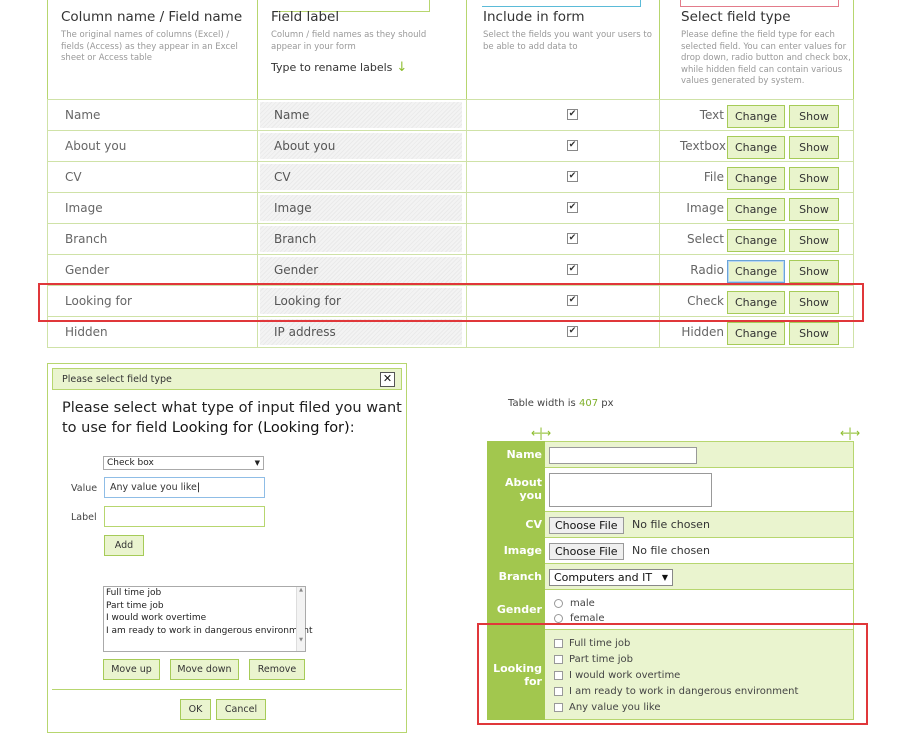  I want to click on label-input, so click(184, 516).